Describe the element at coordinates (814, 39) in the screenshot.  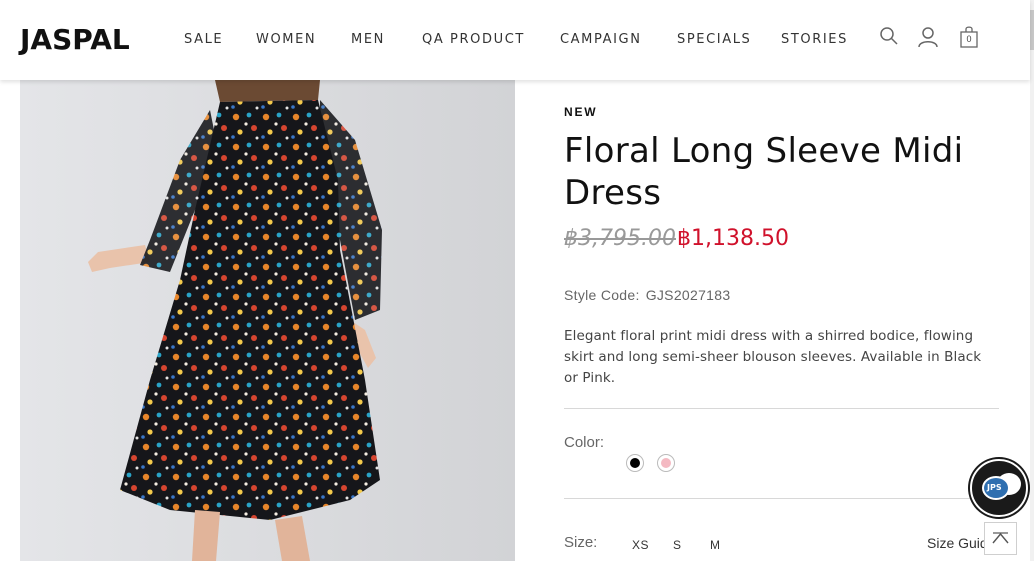
I see `nav-item-stories: STORIES` at that location.